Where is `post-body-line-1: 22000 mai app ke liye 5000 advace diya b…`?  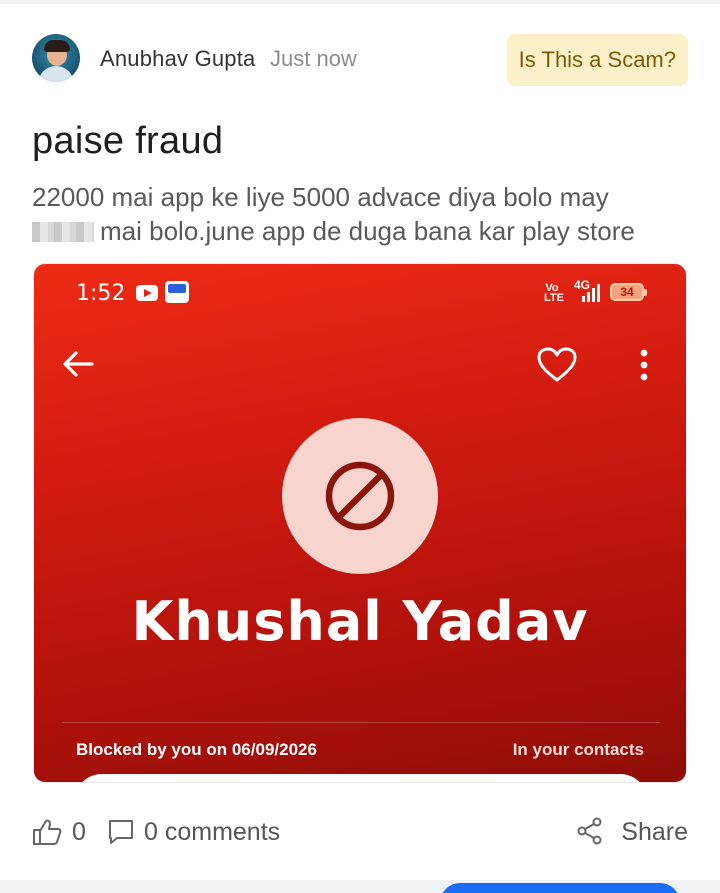
post-body-line-1: 22000 mai app ke liye 5000 advace diya b… is located at coordinates (320, 197).